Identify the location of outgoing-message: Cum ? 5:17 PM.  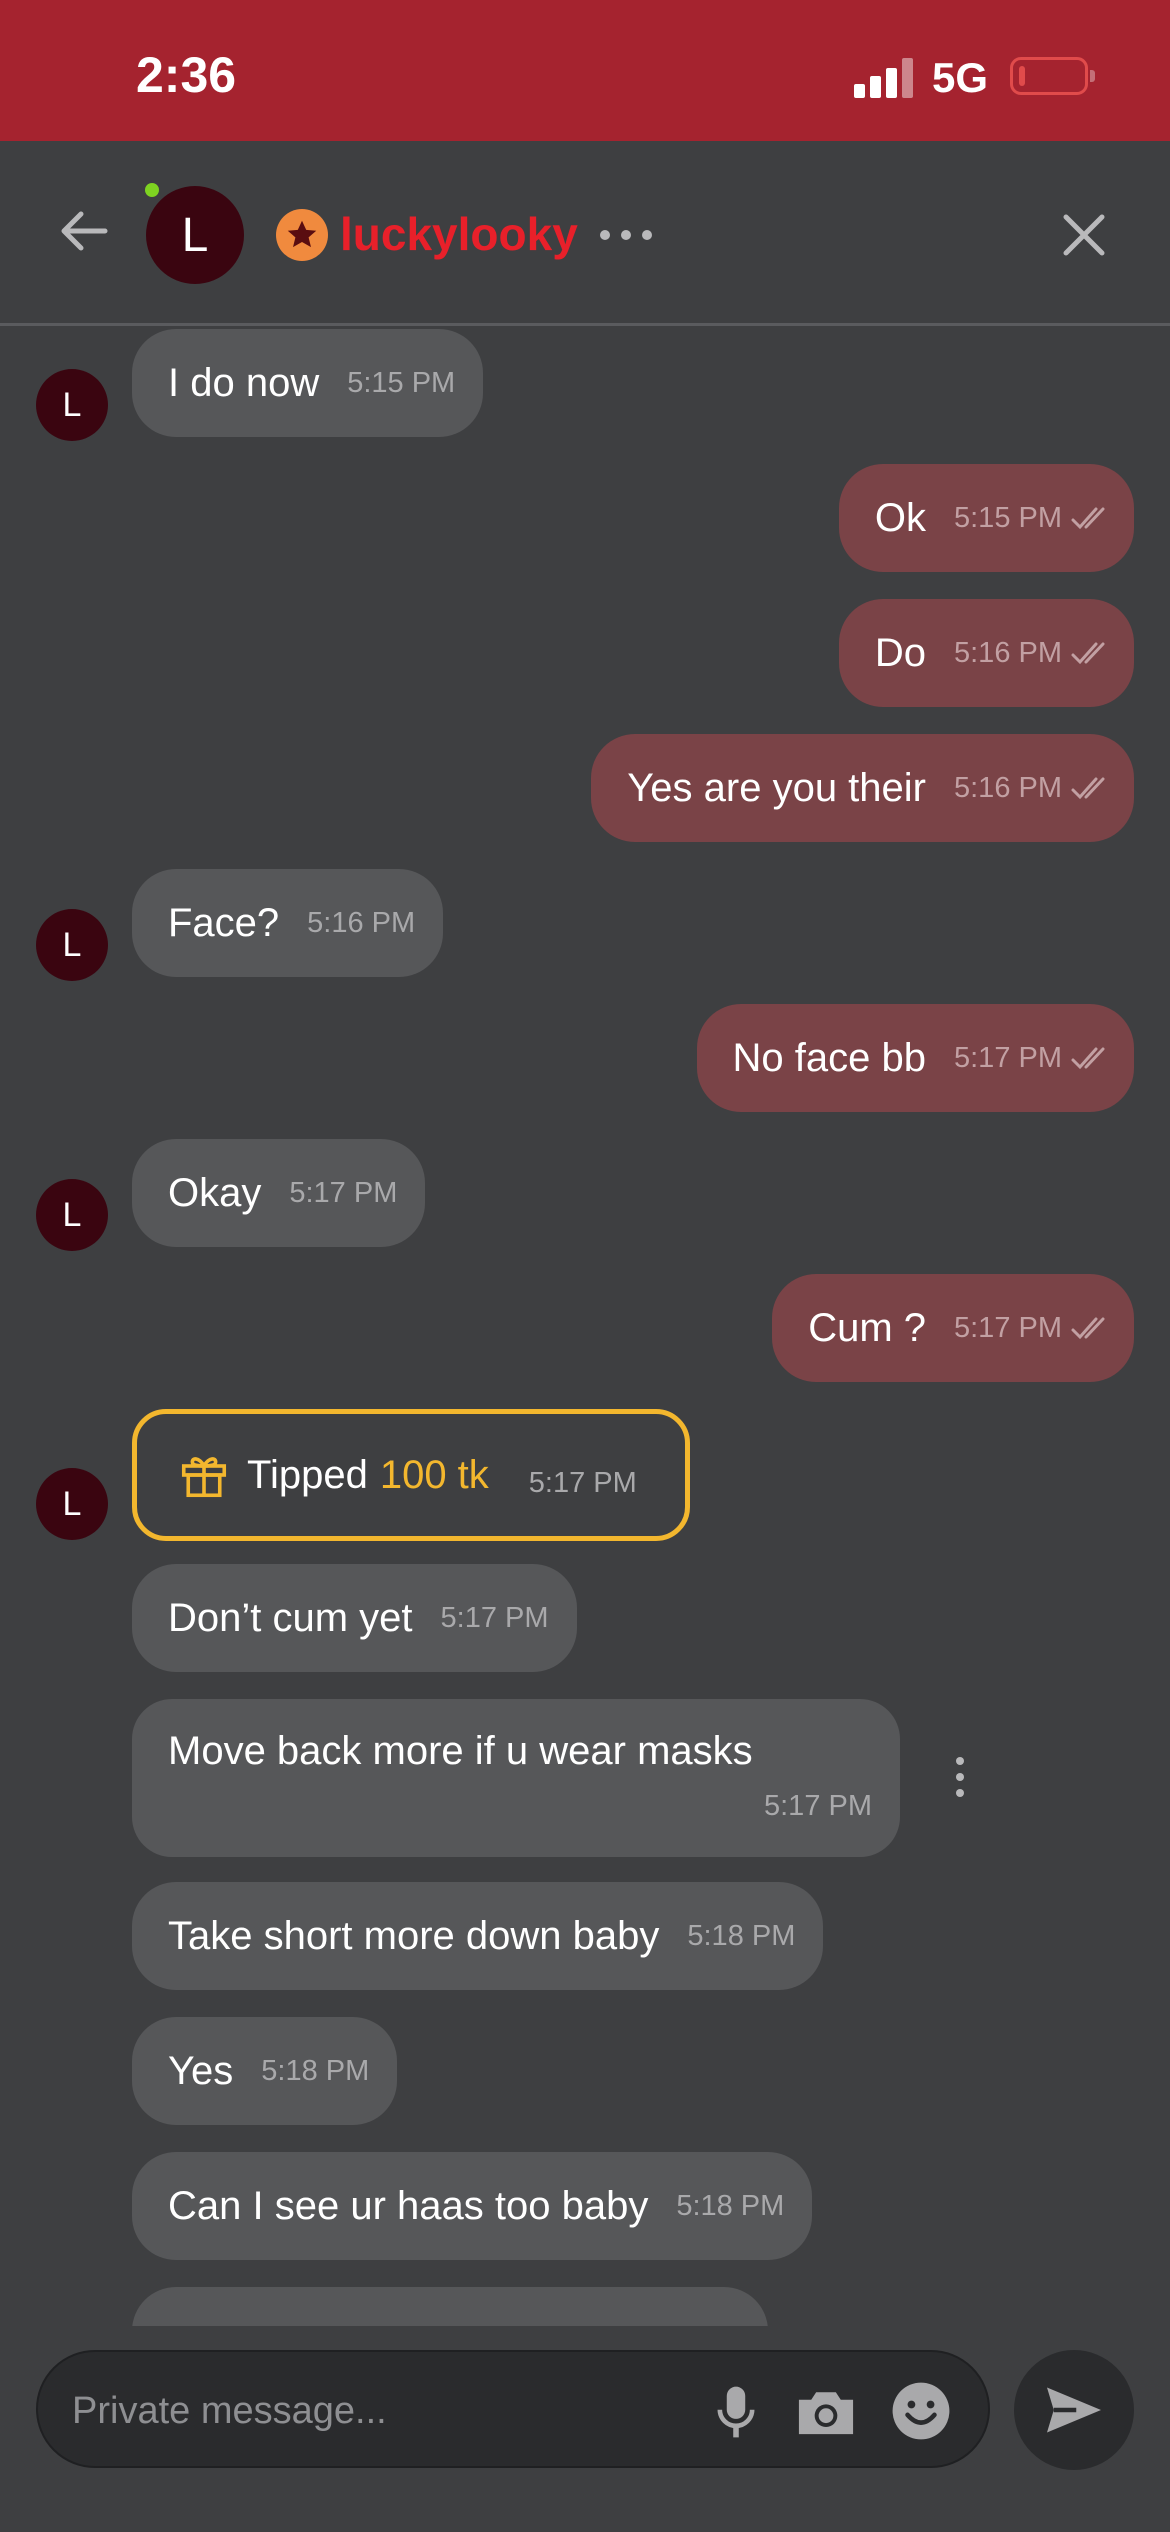
(953, 1328).